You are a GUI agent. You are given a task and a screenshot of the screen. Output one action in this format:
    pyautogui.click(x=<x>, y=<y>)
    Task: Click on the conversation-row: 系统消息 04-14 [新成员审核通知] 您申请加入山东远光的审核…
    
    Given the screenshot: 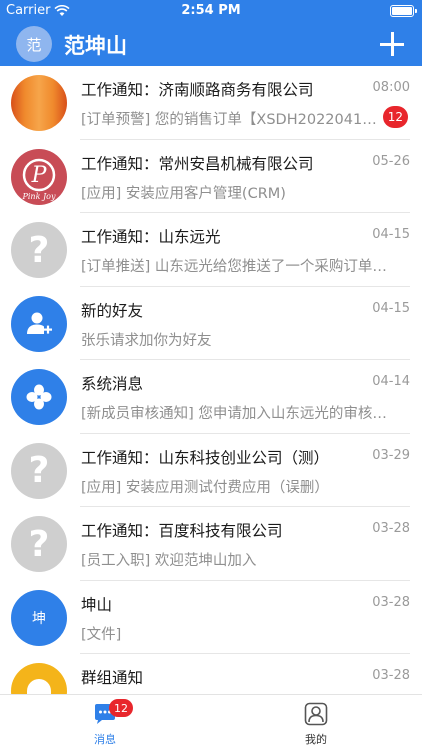 What is the action you would take?
    pyautogui.click(x=211, y=397)
    